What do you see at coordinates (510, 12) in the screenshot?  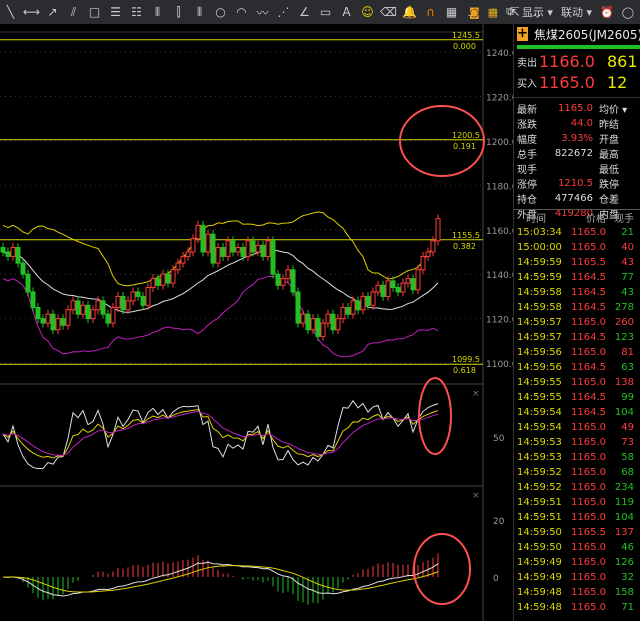 I see `layout-icon: ⧉` at bounding box center [510, 12].